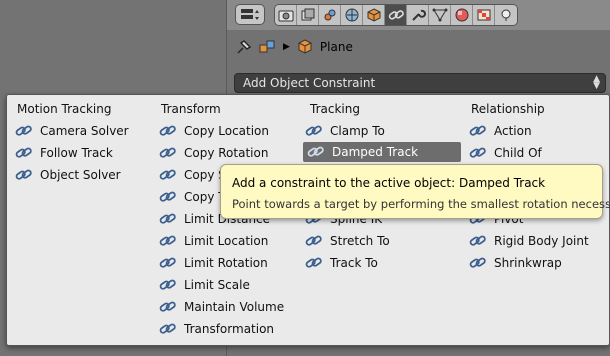  I want to click on particles-icon, so click(506, 15).